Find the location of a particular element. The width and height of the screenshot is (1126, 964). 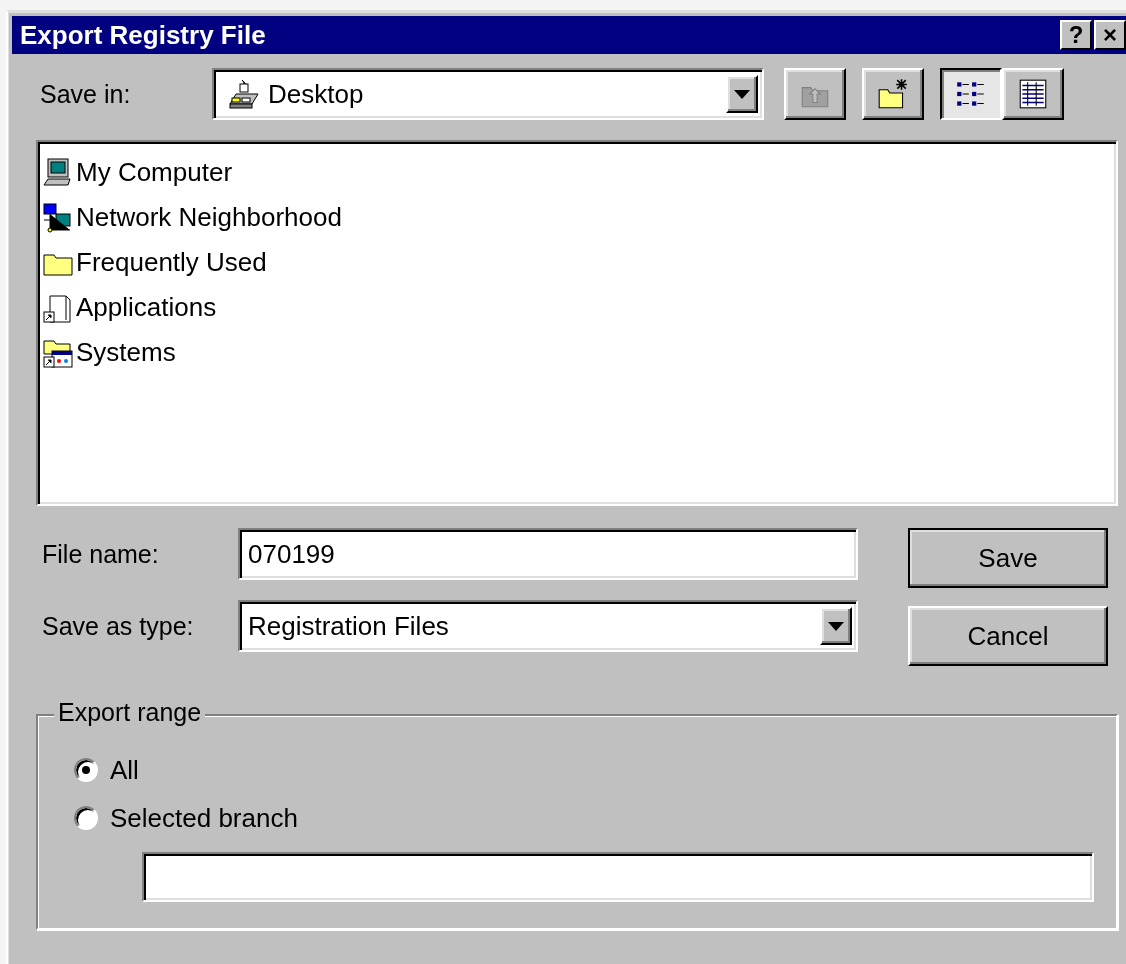

new-folder-icon is located at coordinates (893, 94).